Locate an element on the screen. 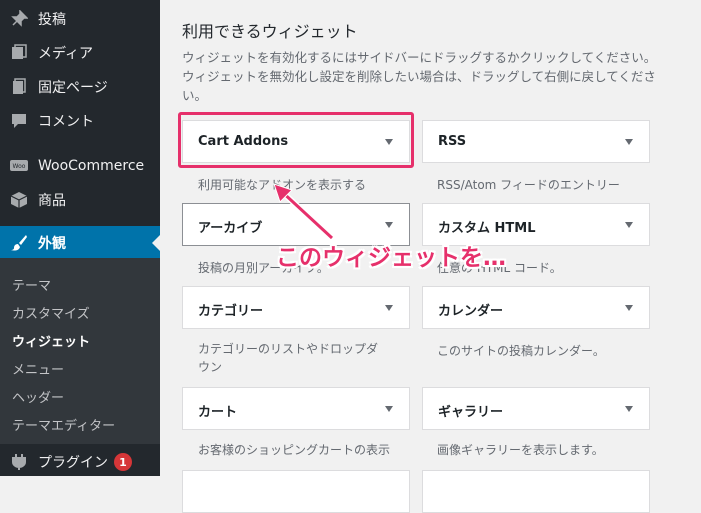 The width and height of the screenshot is (701, 513). menu-comments-label: コメント is located at coordinates (66, 122).